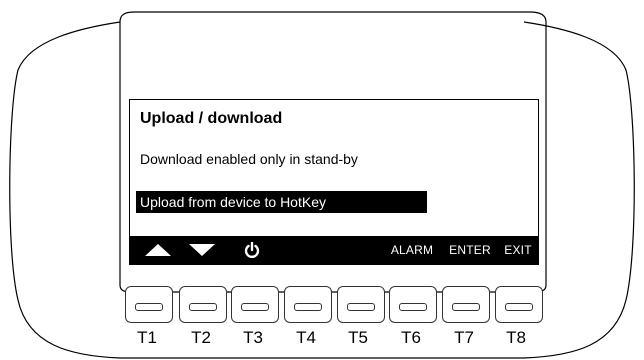  Describe the element at coordinates (281, 202) in the screenshot. I see `menu-item-selected: Upload from device to HotKey` at that location.